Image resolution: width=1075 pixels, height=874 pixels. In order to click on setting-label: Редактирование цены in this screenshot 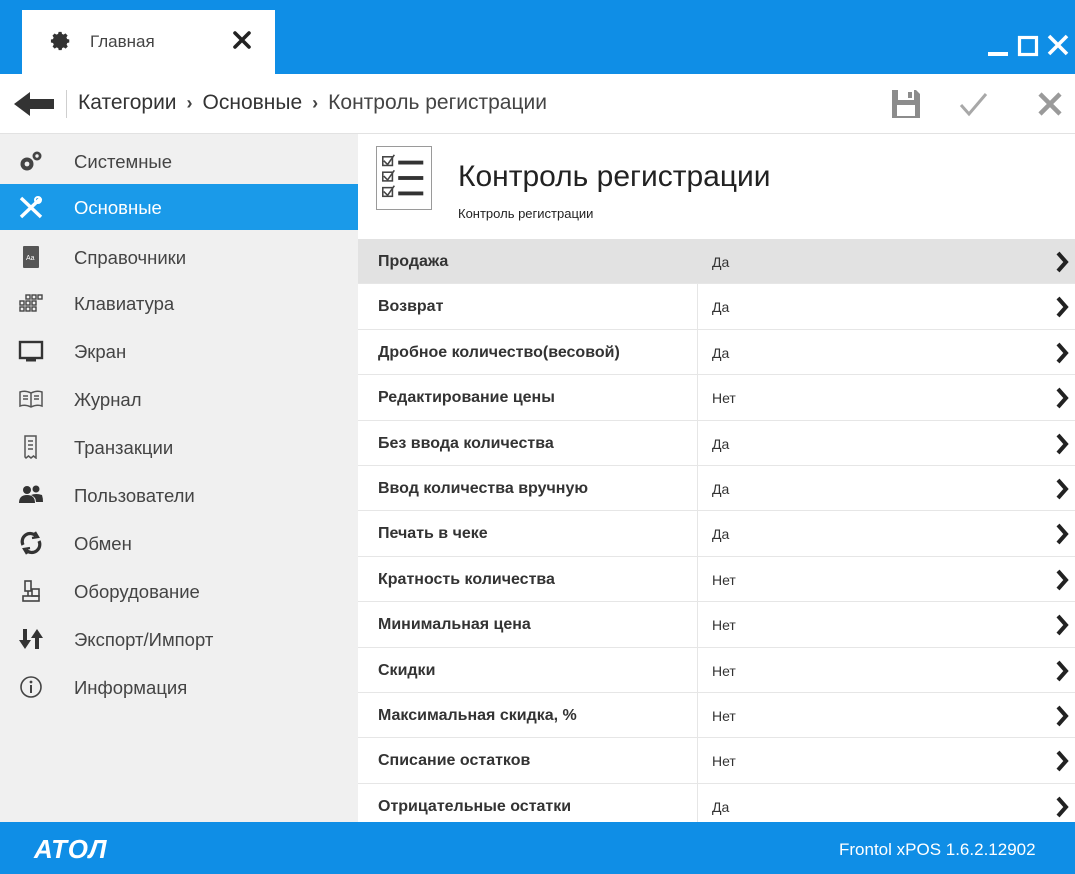, I will do `click(466, 398)`.